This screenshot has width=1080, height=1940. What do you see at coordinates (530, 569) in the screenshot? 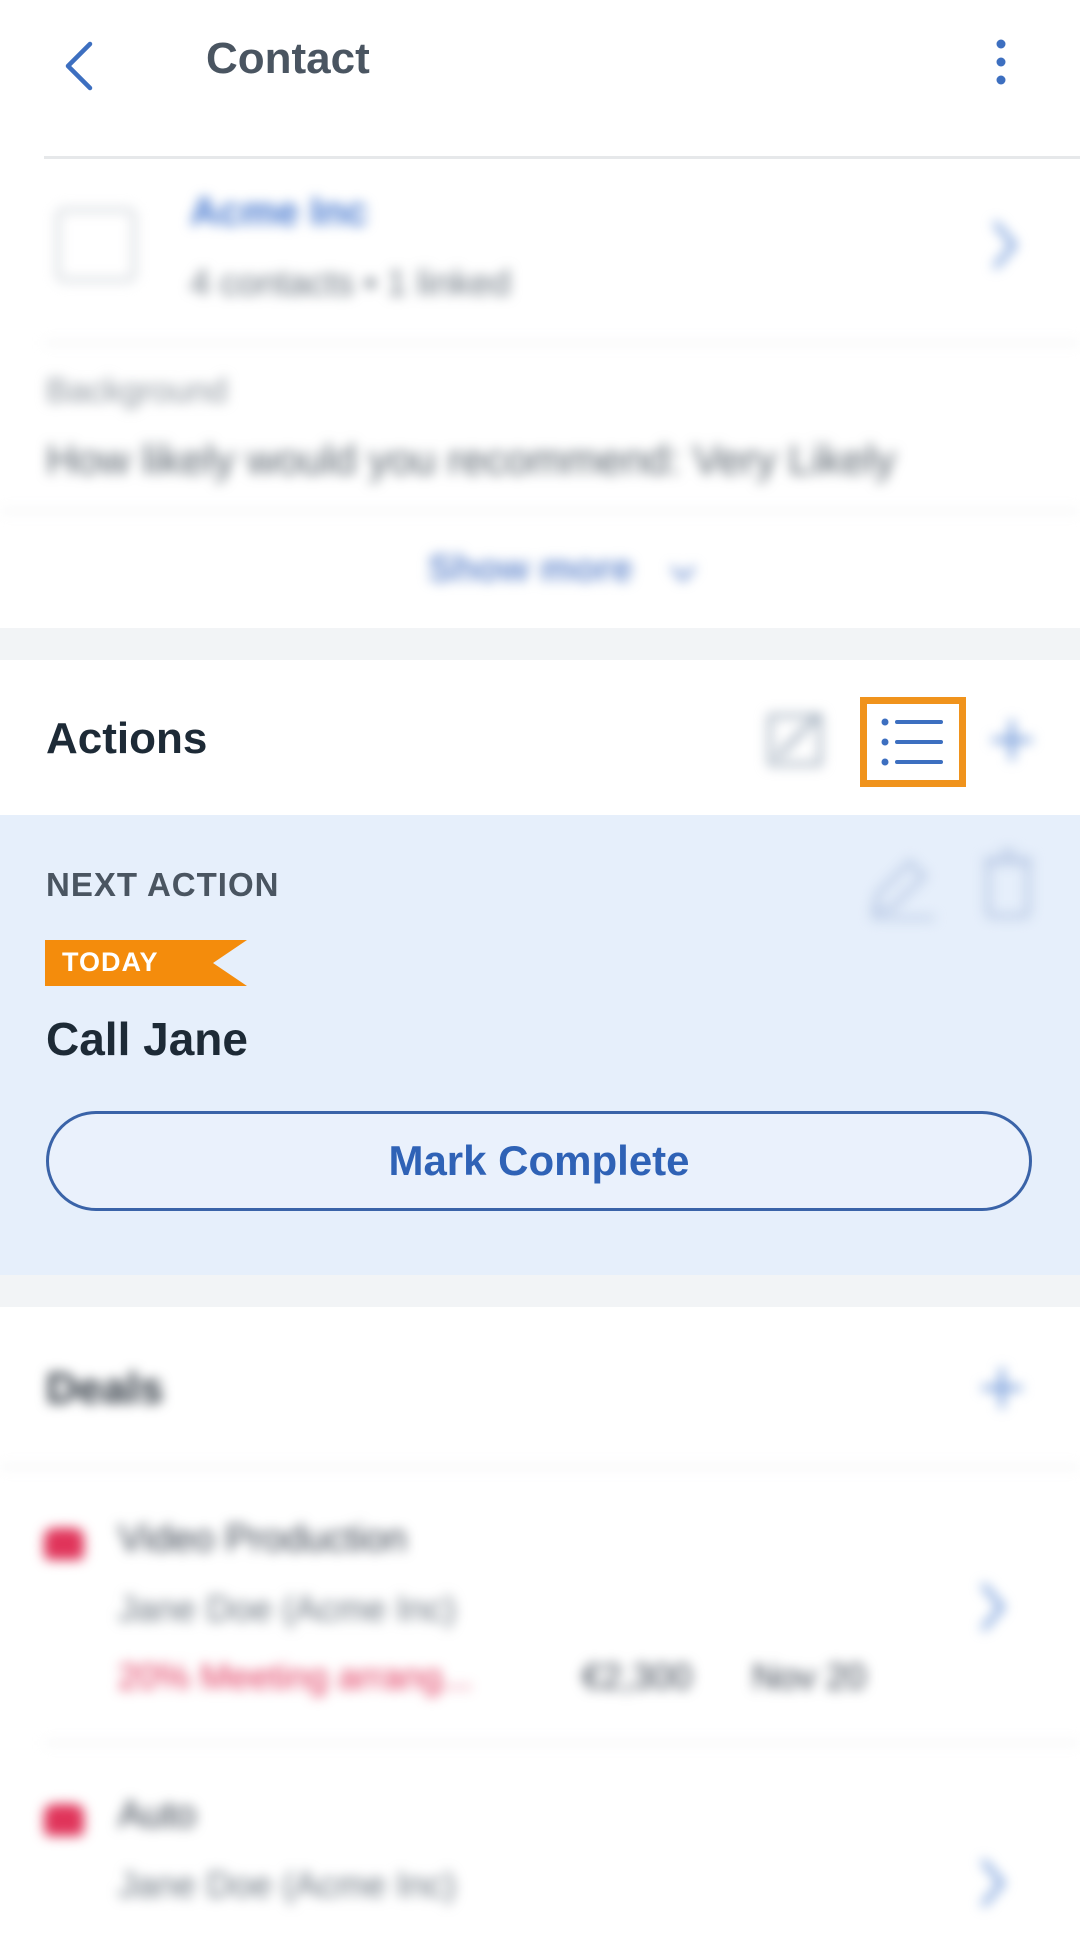
I see `show-more-label: Show more` at bounding box center [530, 569].